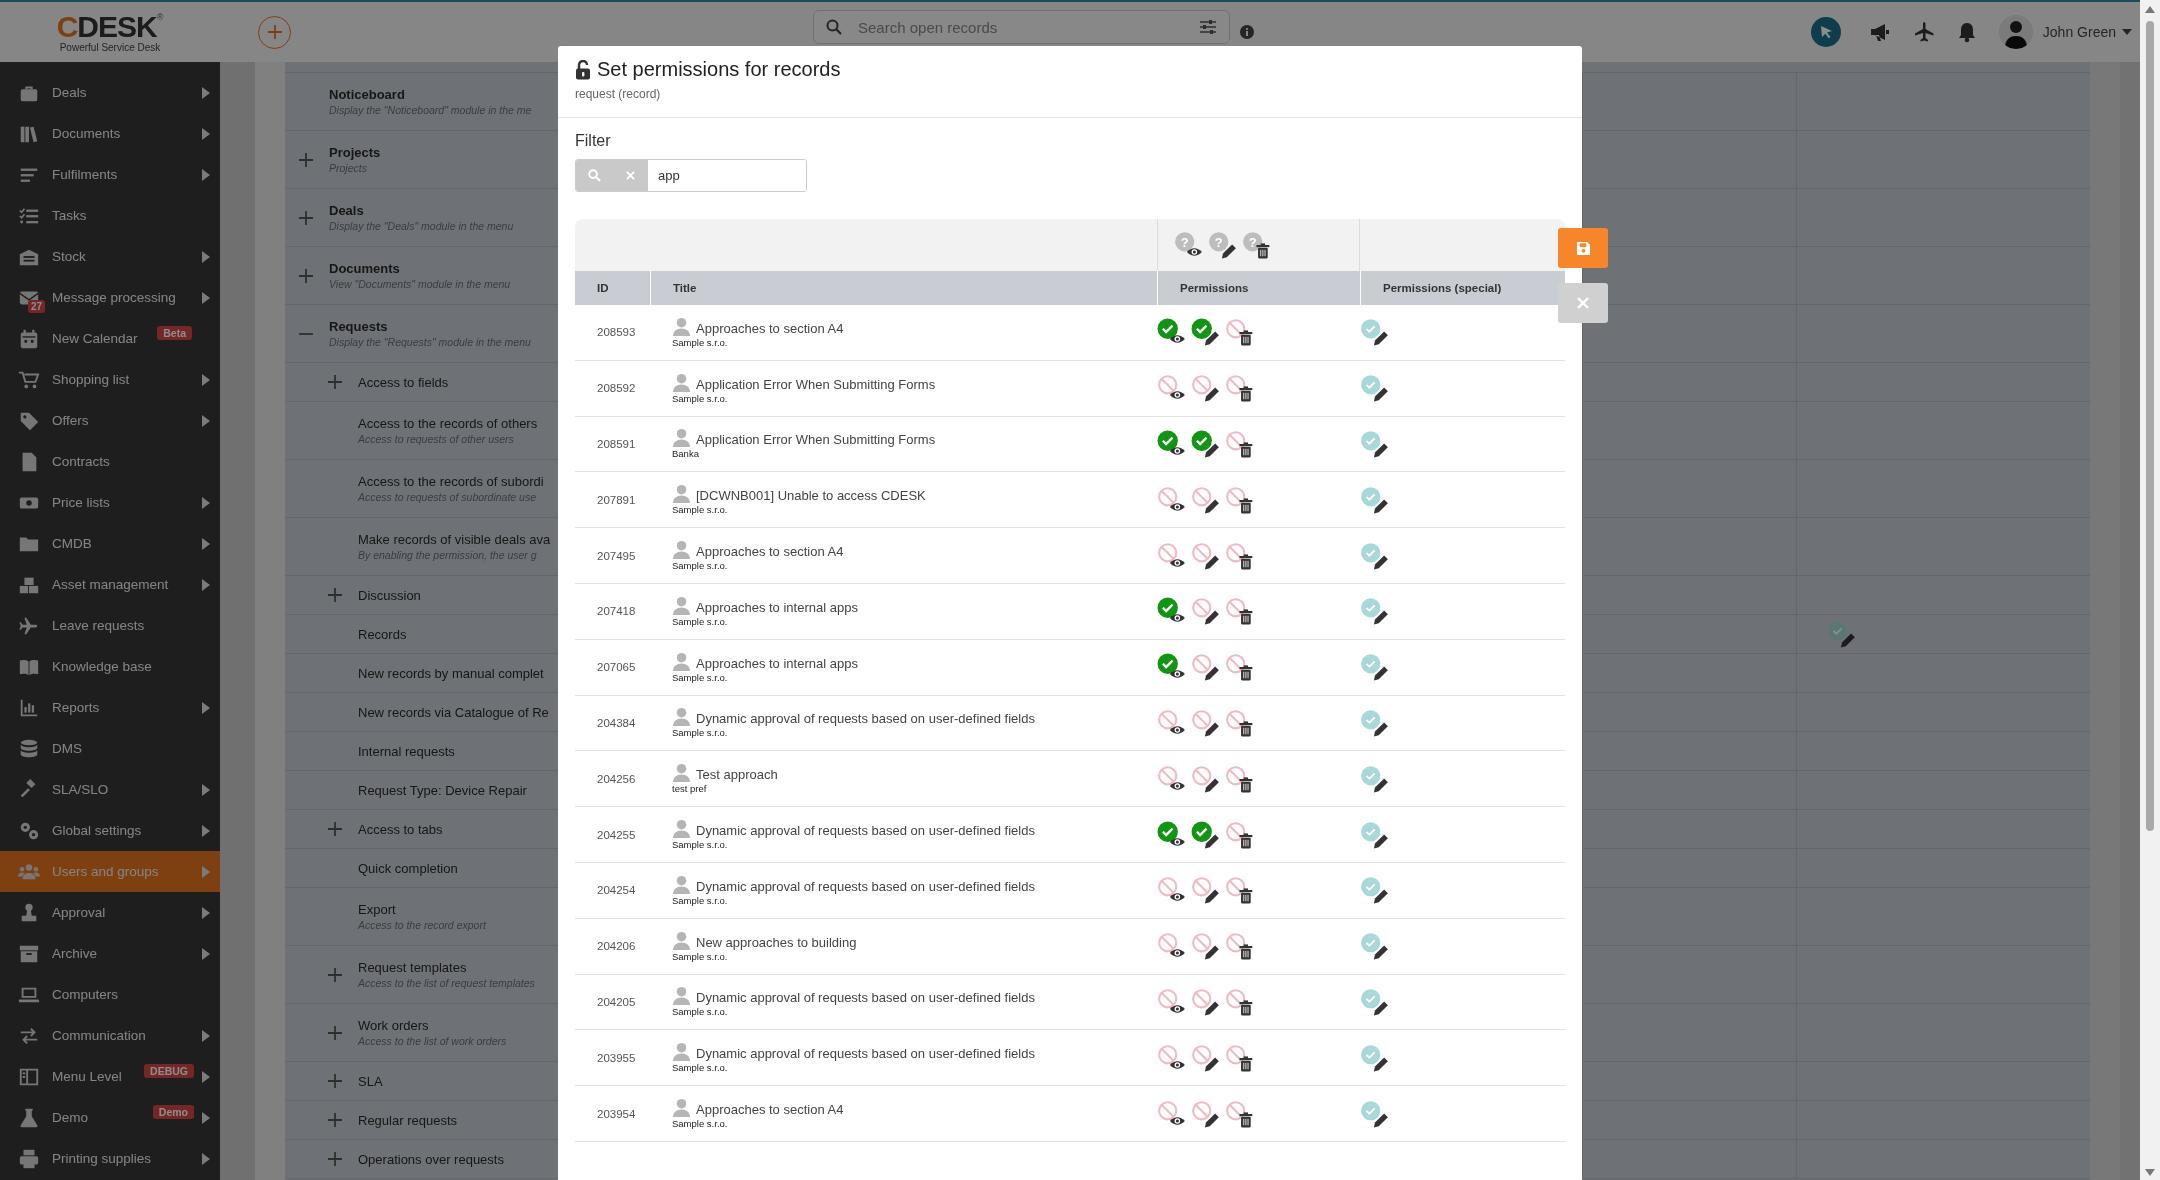 The image size is (2160, 1180). I want to click on search-field: Search open records, so click(1020, 27).